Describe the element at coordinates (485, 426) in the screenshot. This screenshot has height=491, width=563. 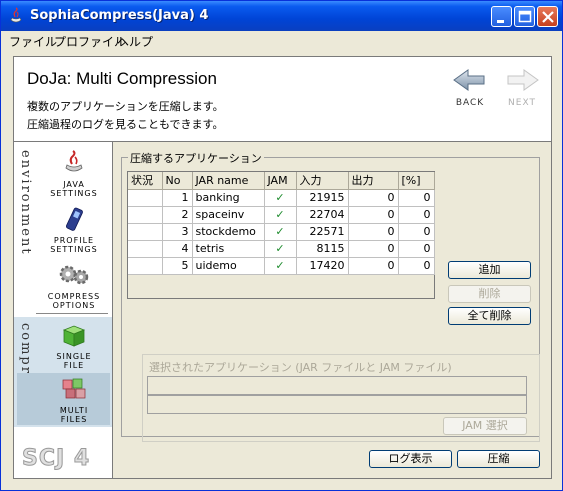
I see `jam-select-button: JAM 選択` at that location.